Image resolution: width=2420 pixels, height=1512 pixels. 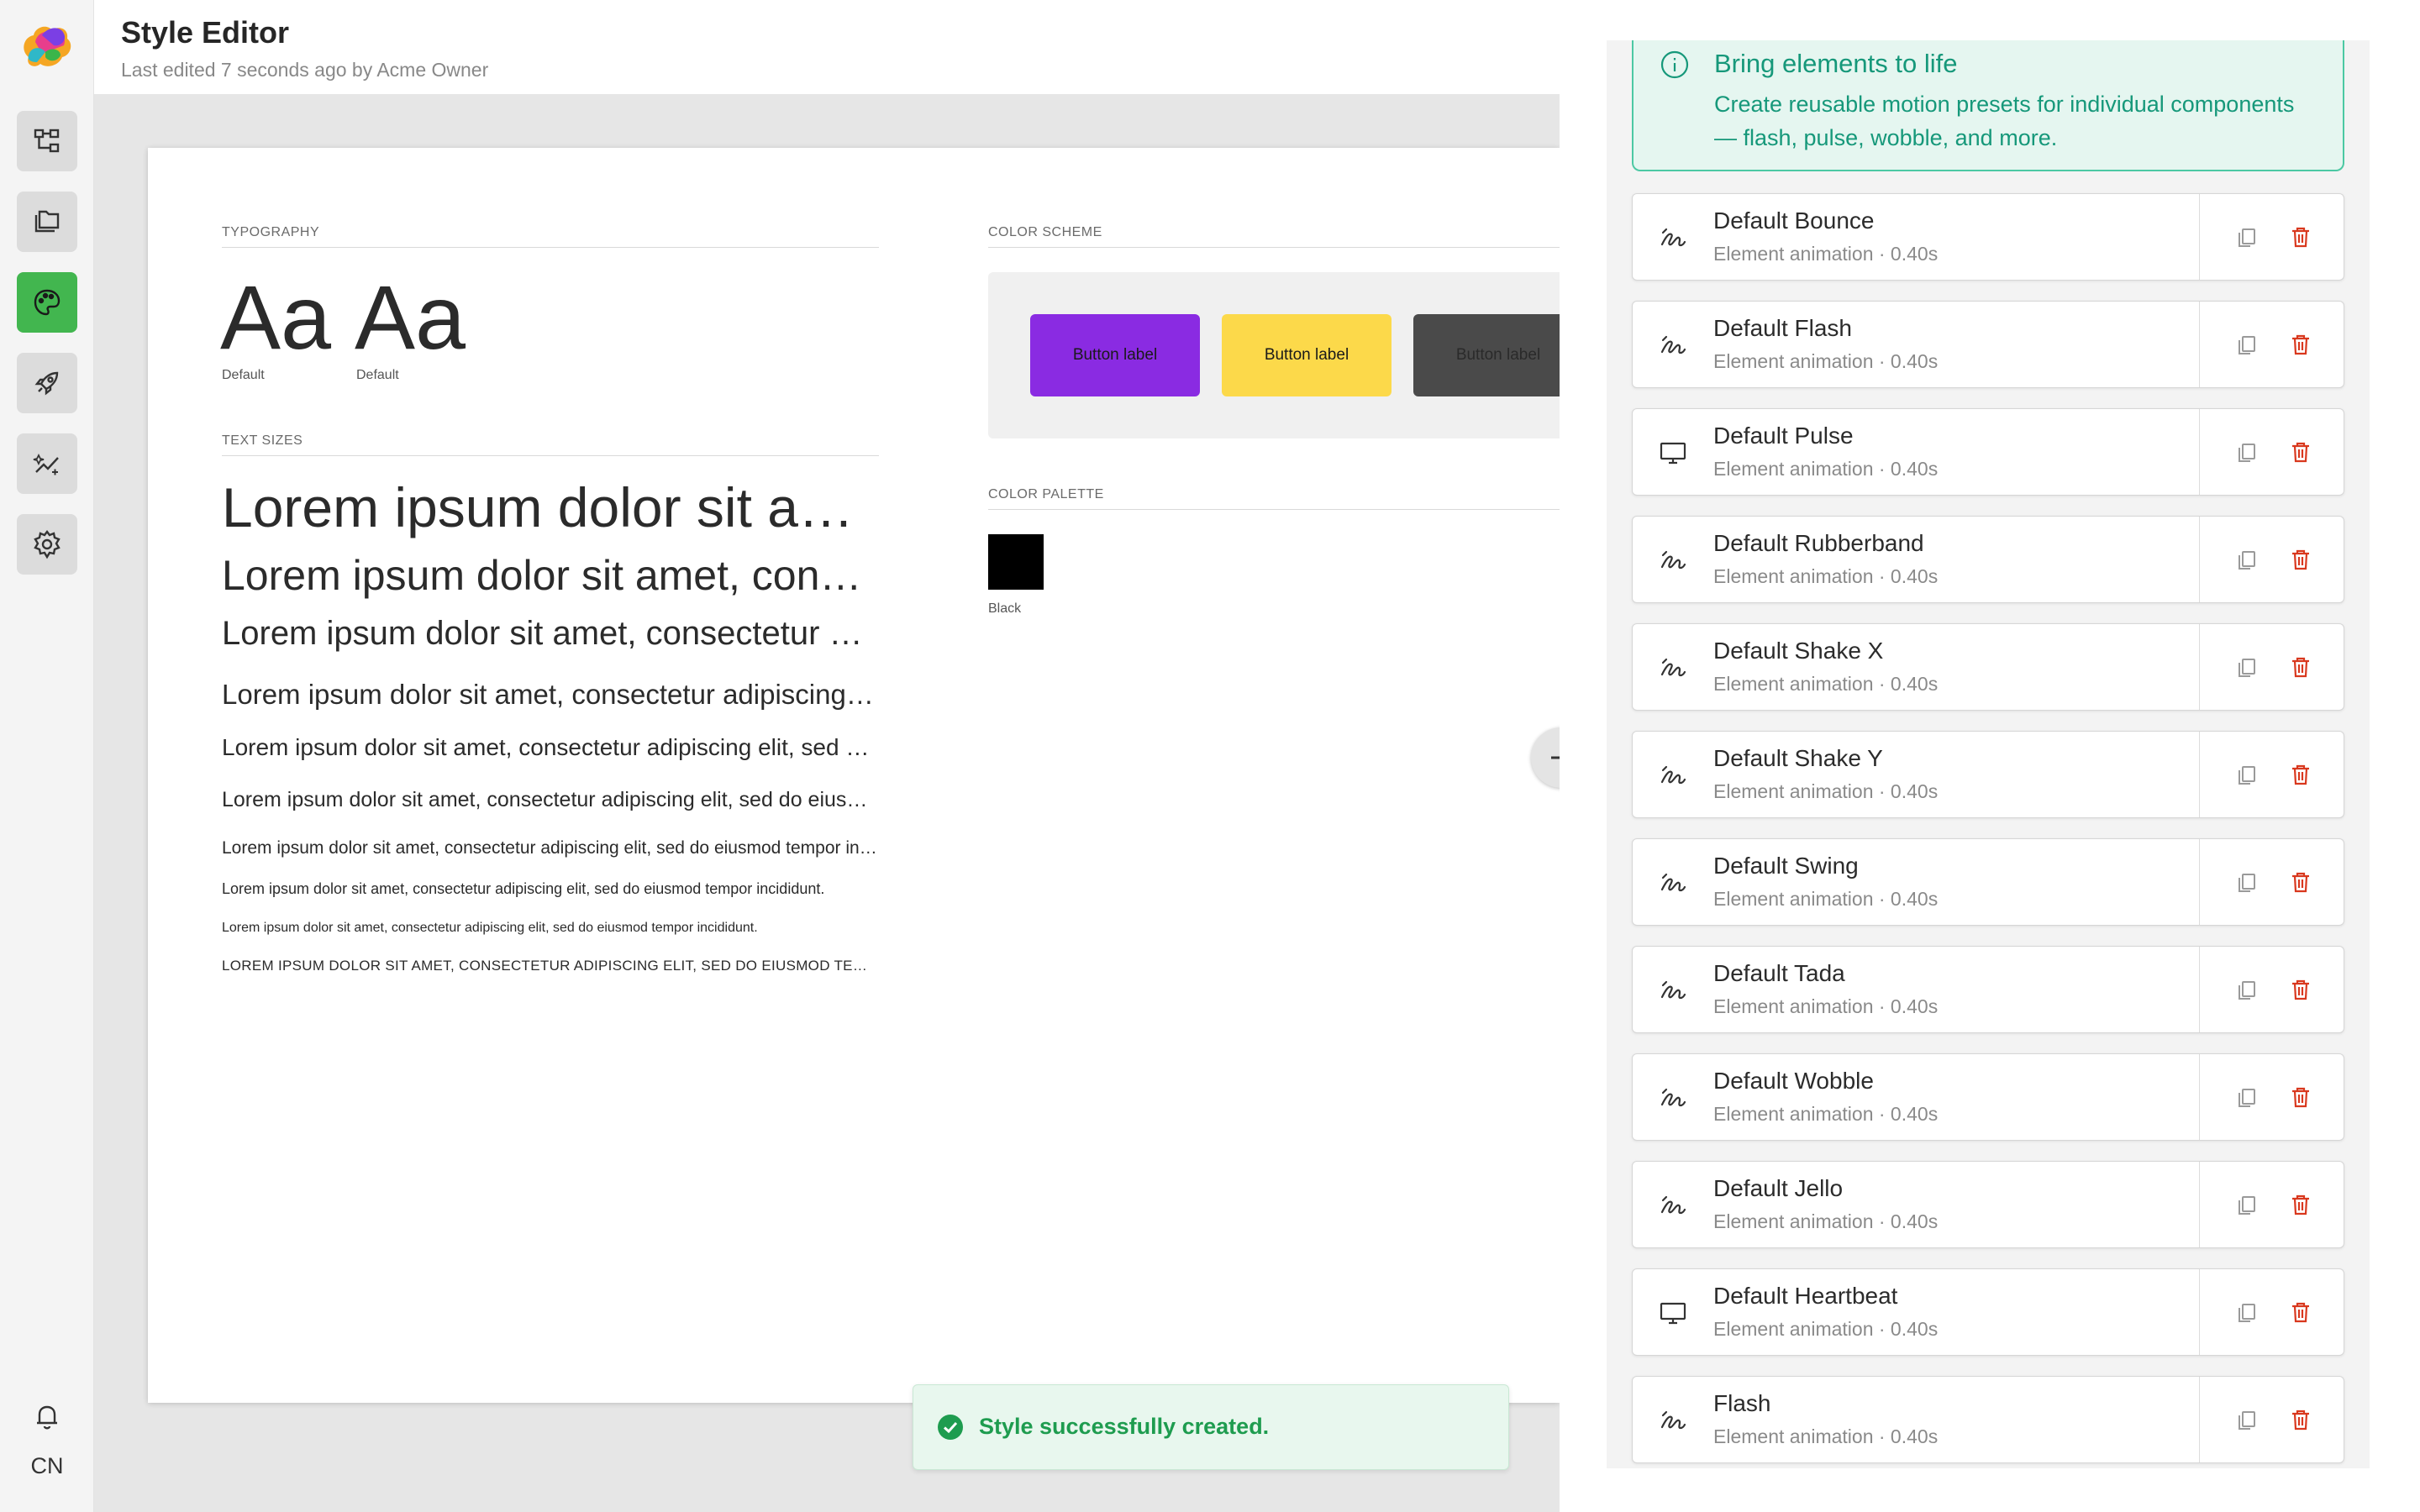 What do you see at coordinates (1211, 1427) in the screenshot?
I see `success-toast: Style successfully created.` at bounding box center [1211, 1427].